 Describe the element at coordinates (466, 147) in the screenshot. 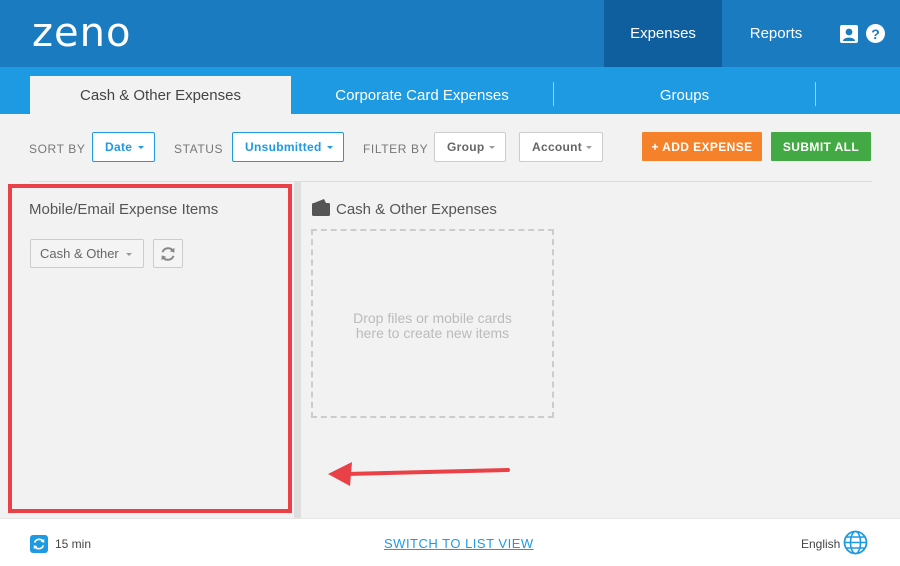

I see `group-filter-value: Group` at that location.